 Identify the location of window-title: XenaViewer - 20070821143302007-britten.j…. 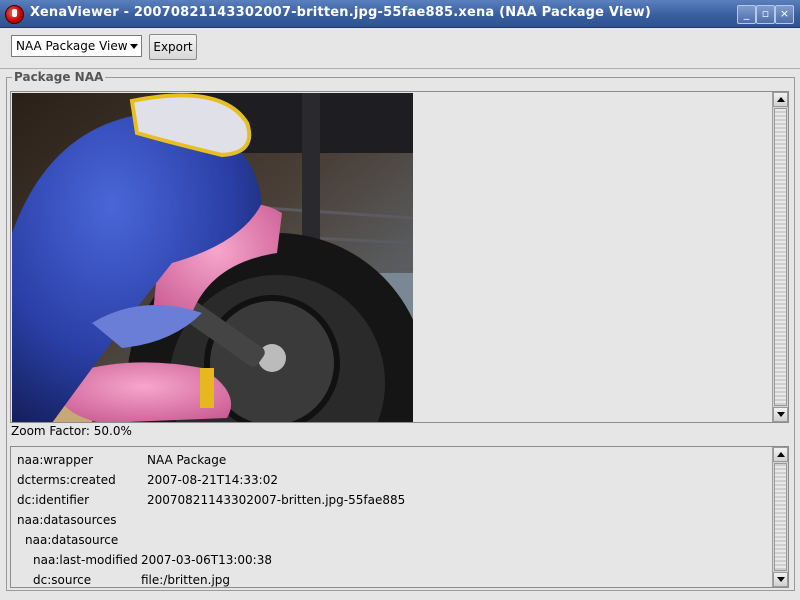
(340, 12).